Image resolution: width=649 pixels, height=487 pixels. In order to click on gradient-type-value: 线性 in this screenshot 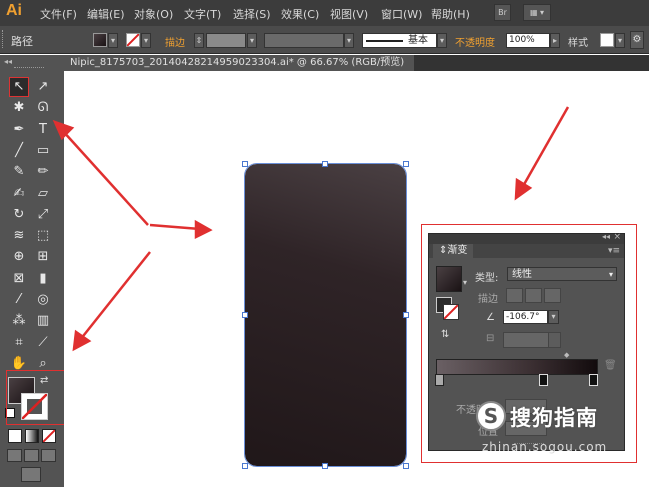, I will do `click(522, 274)`.